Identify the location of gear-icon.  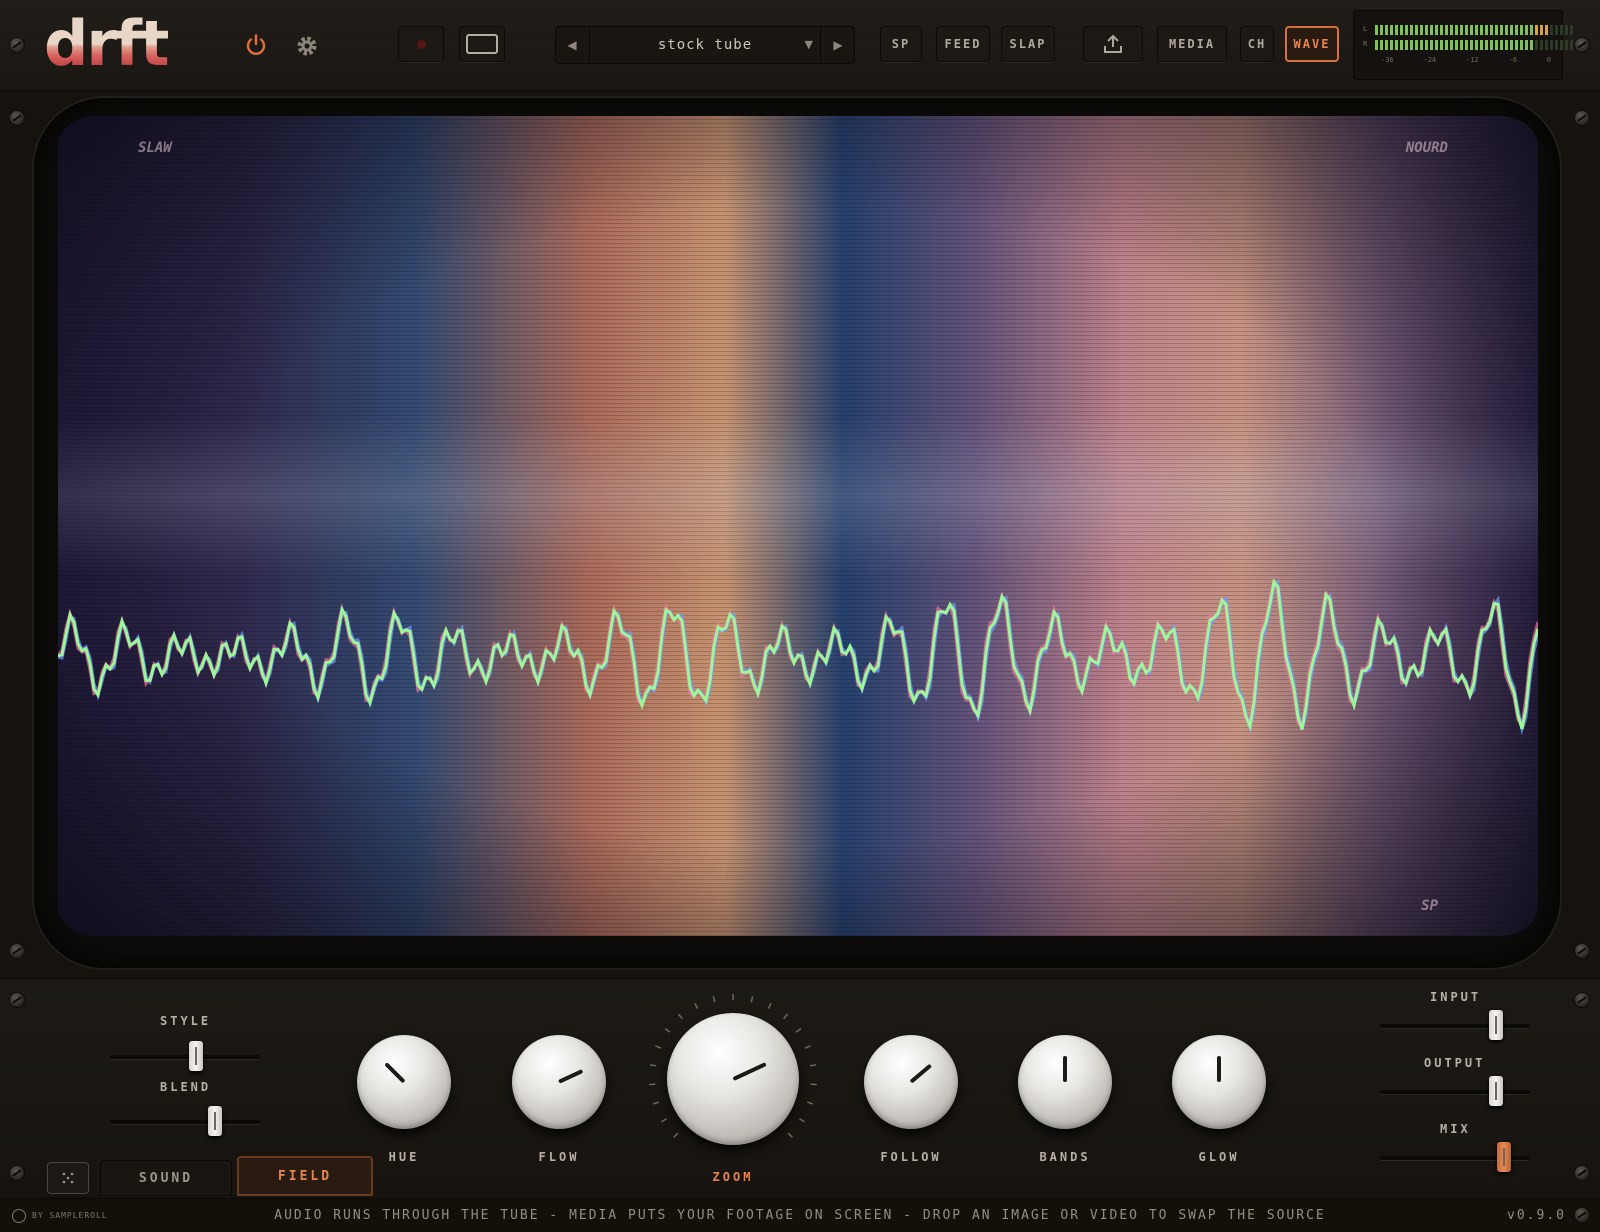
(307, 46).